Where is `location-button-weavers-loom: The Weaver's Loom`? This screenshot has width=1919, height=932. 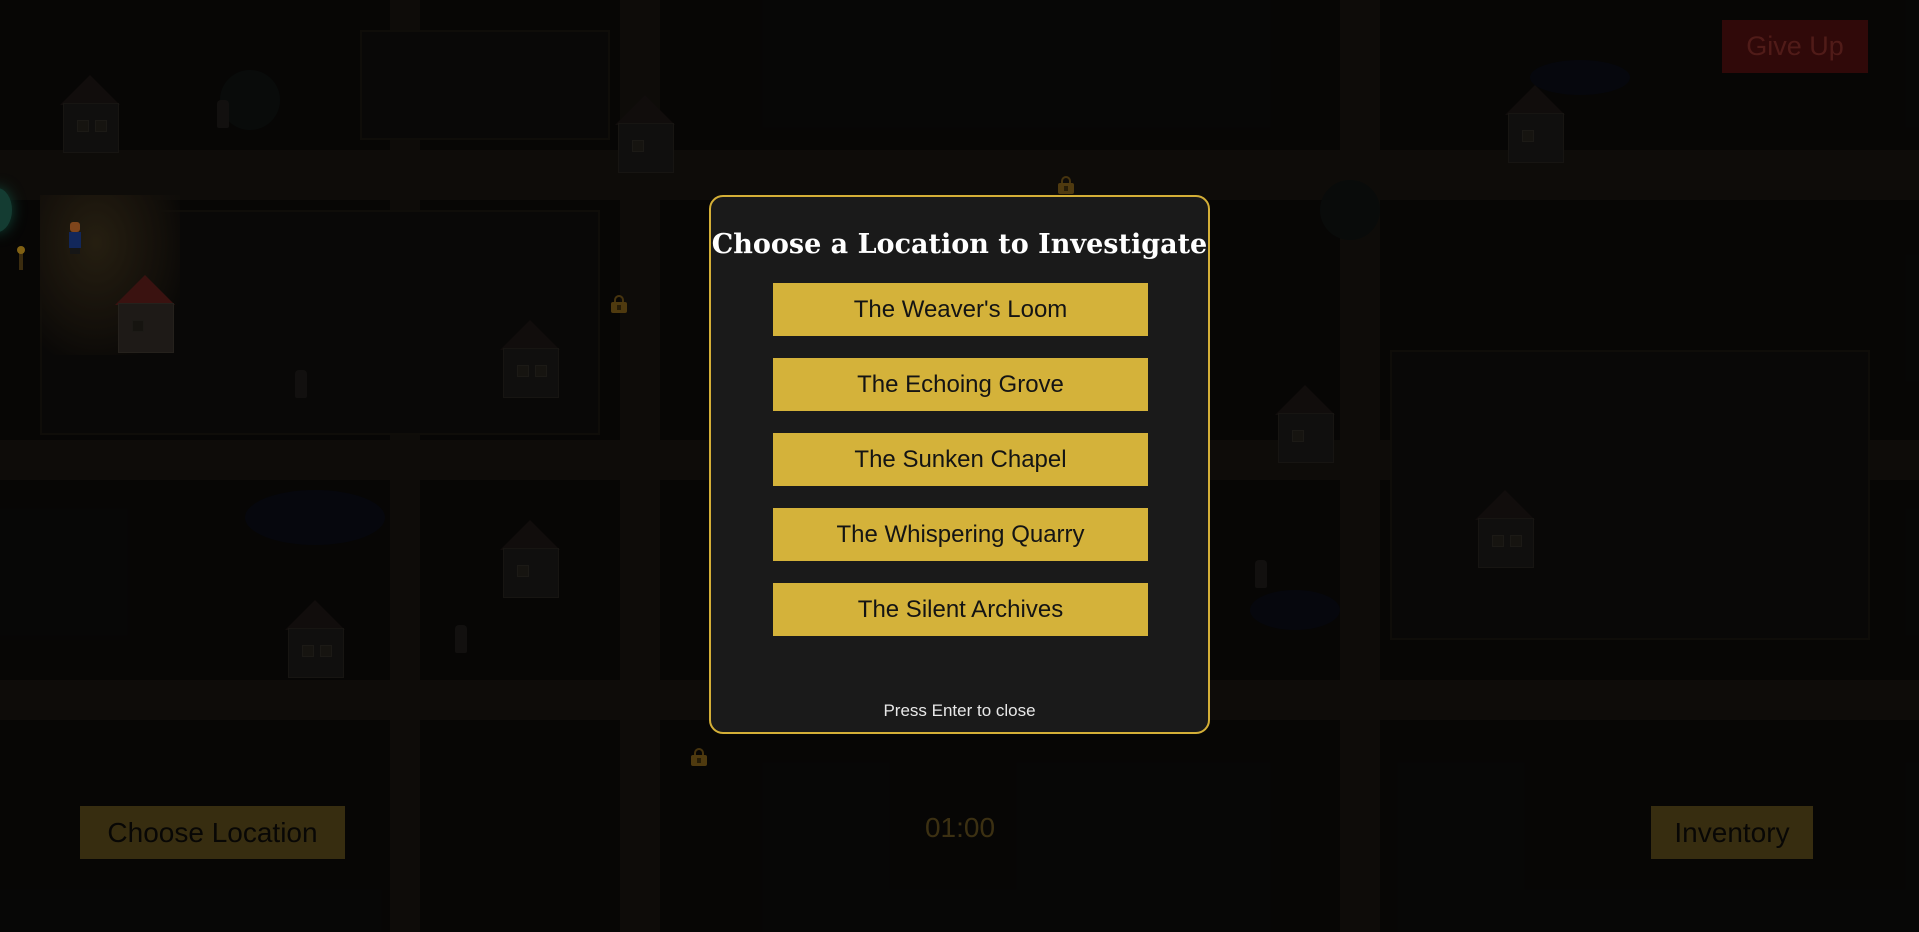 location-button-weavers-loom: The Weaver's Loom is located at coordinates (960, 309).